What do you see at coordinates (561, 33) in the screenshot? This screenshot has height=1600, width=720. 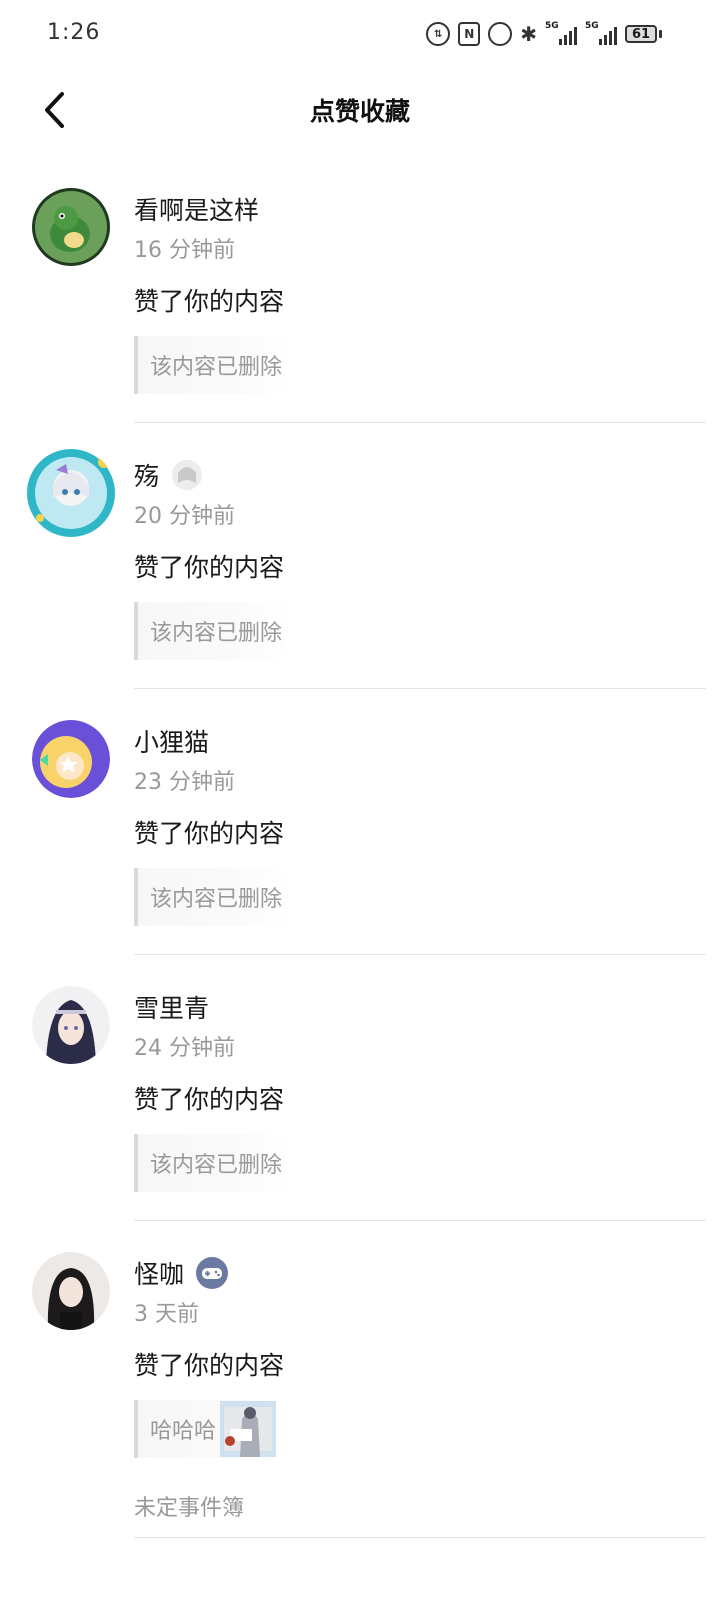 I see `signal-strength-icon: 5G` at bounding box center [561, 33].